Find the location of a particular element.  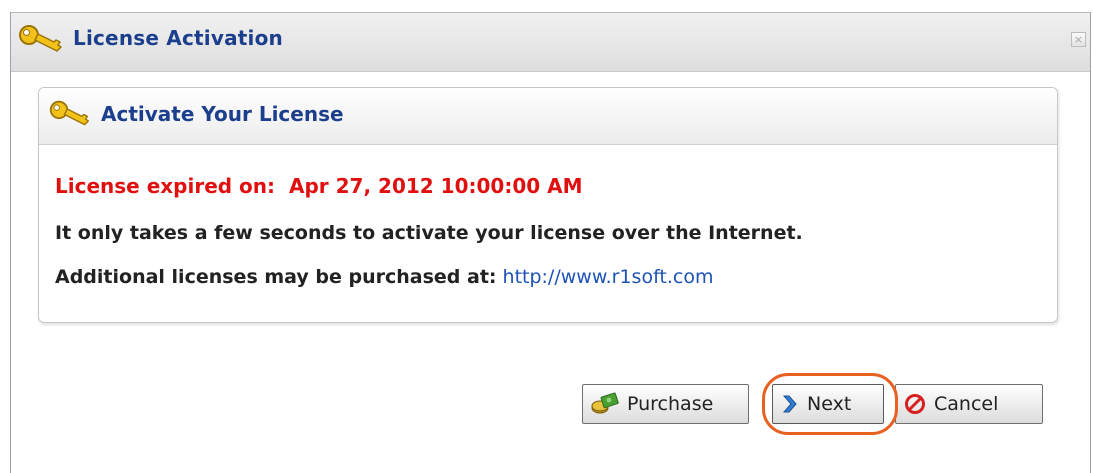

next-button-label: Next is located at coordinates (829, 404).